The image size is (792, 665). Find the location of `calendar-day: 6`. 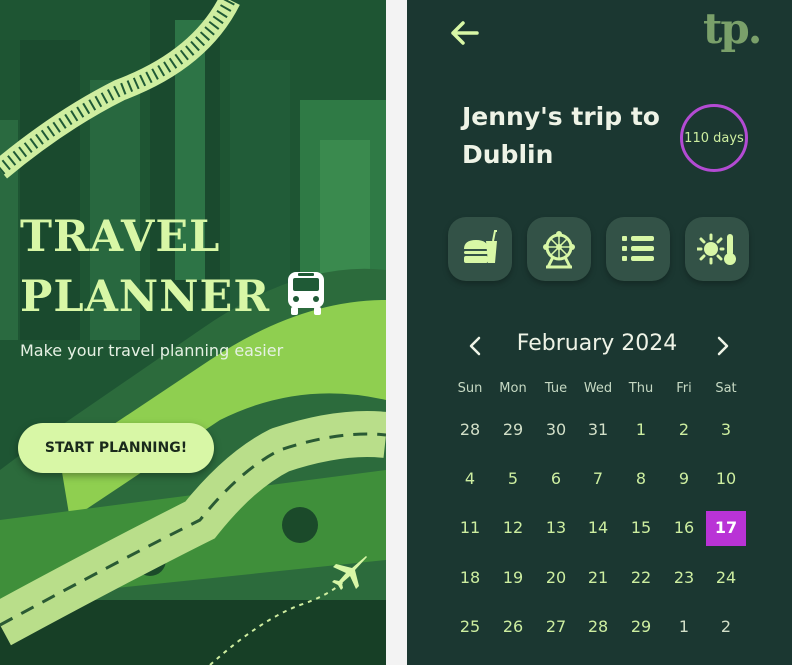

calendar-day: 6 is located at coordinates (556, 479).